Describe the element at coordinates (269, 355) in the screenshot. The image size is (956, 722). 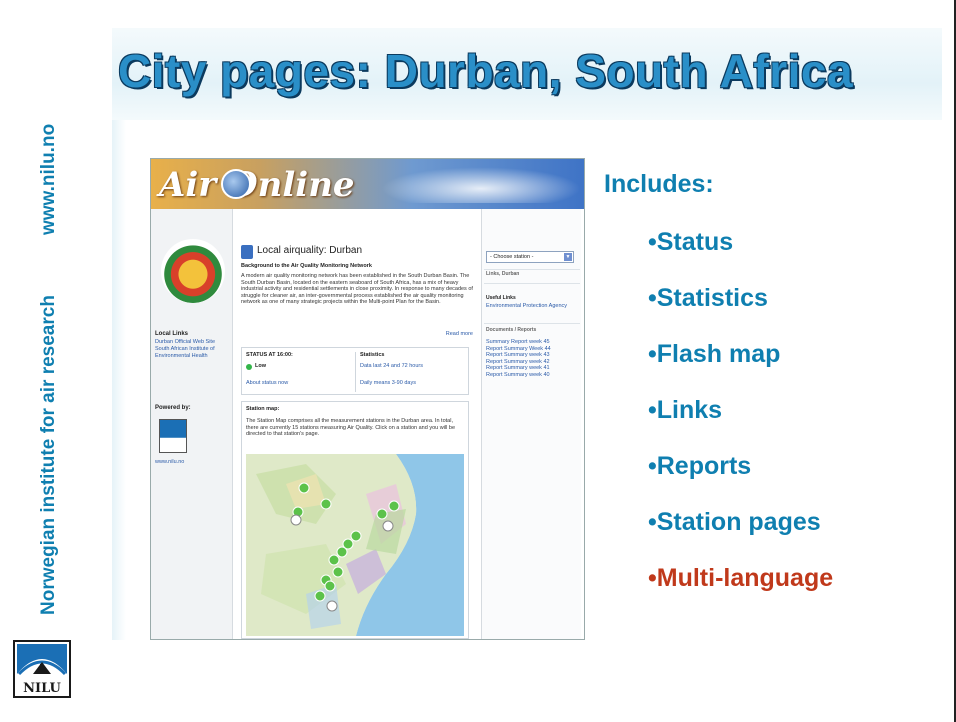
I see `status-heading: STATUS AT 16:00:` at that location.